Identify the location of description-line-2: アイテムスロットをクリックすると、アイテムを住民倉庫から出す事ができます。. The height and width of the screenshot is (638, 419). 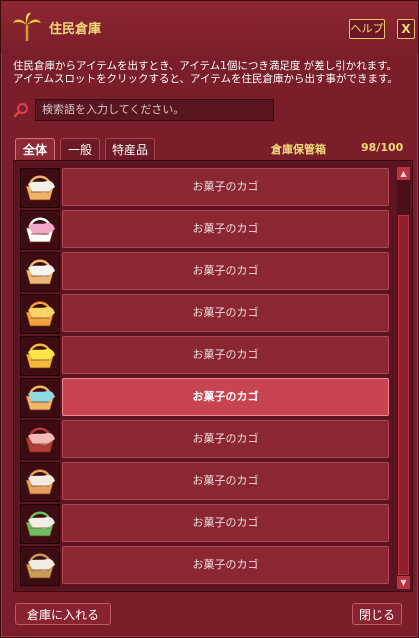
(205, 79).